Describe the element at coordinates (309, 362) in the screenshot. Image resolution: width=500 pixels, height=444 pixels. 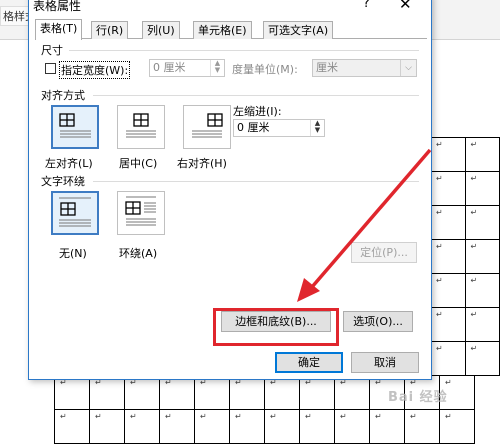
I see `ok-button: 确定` at that location.